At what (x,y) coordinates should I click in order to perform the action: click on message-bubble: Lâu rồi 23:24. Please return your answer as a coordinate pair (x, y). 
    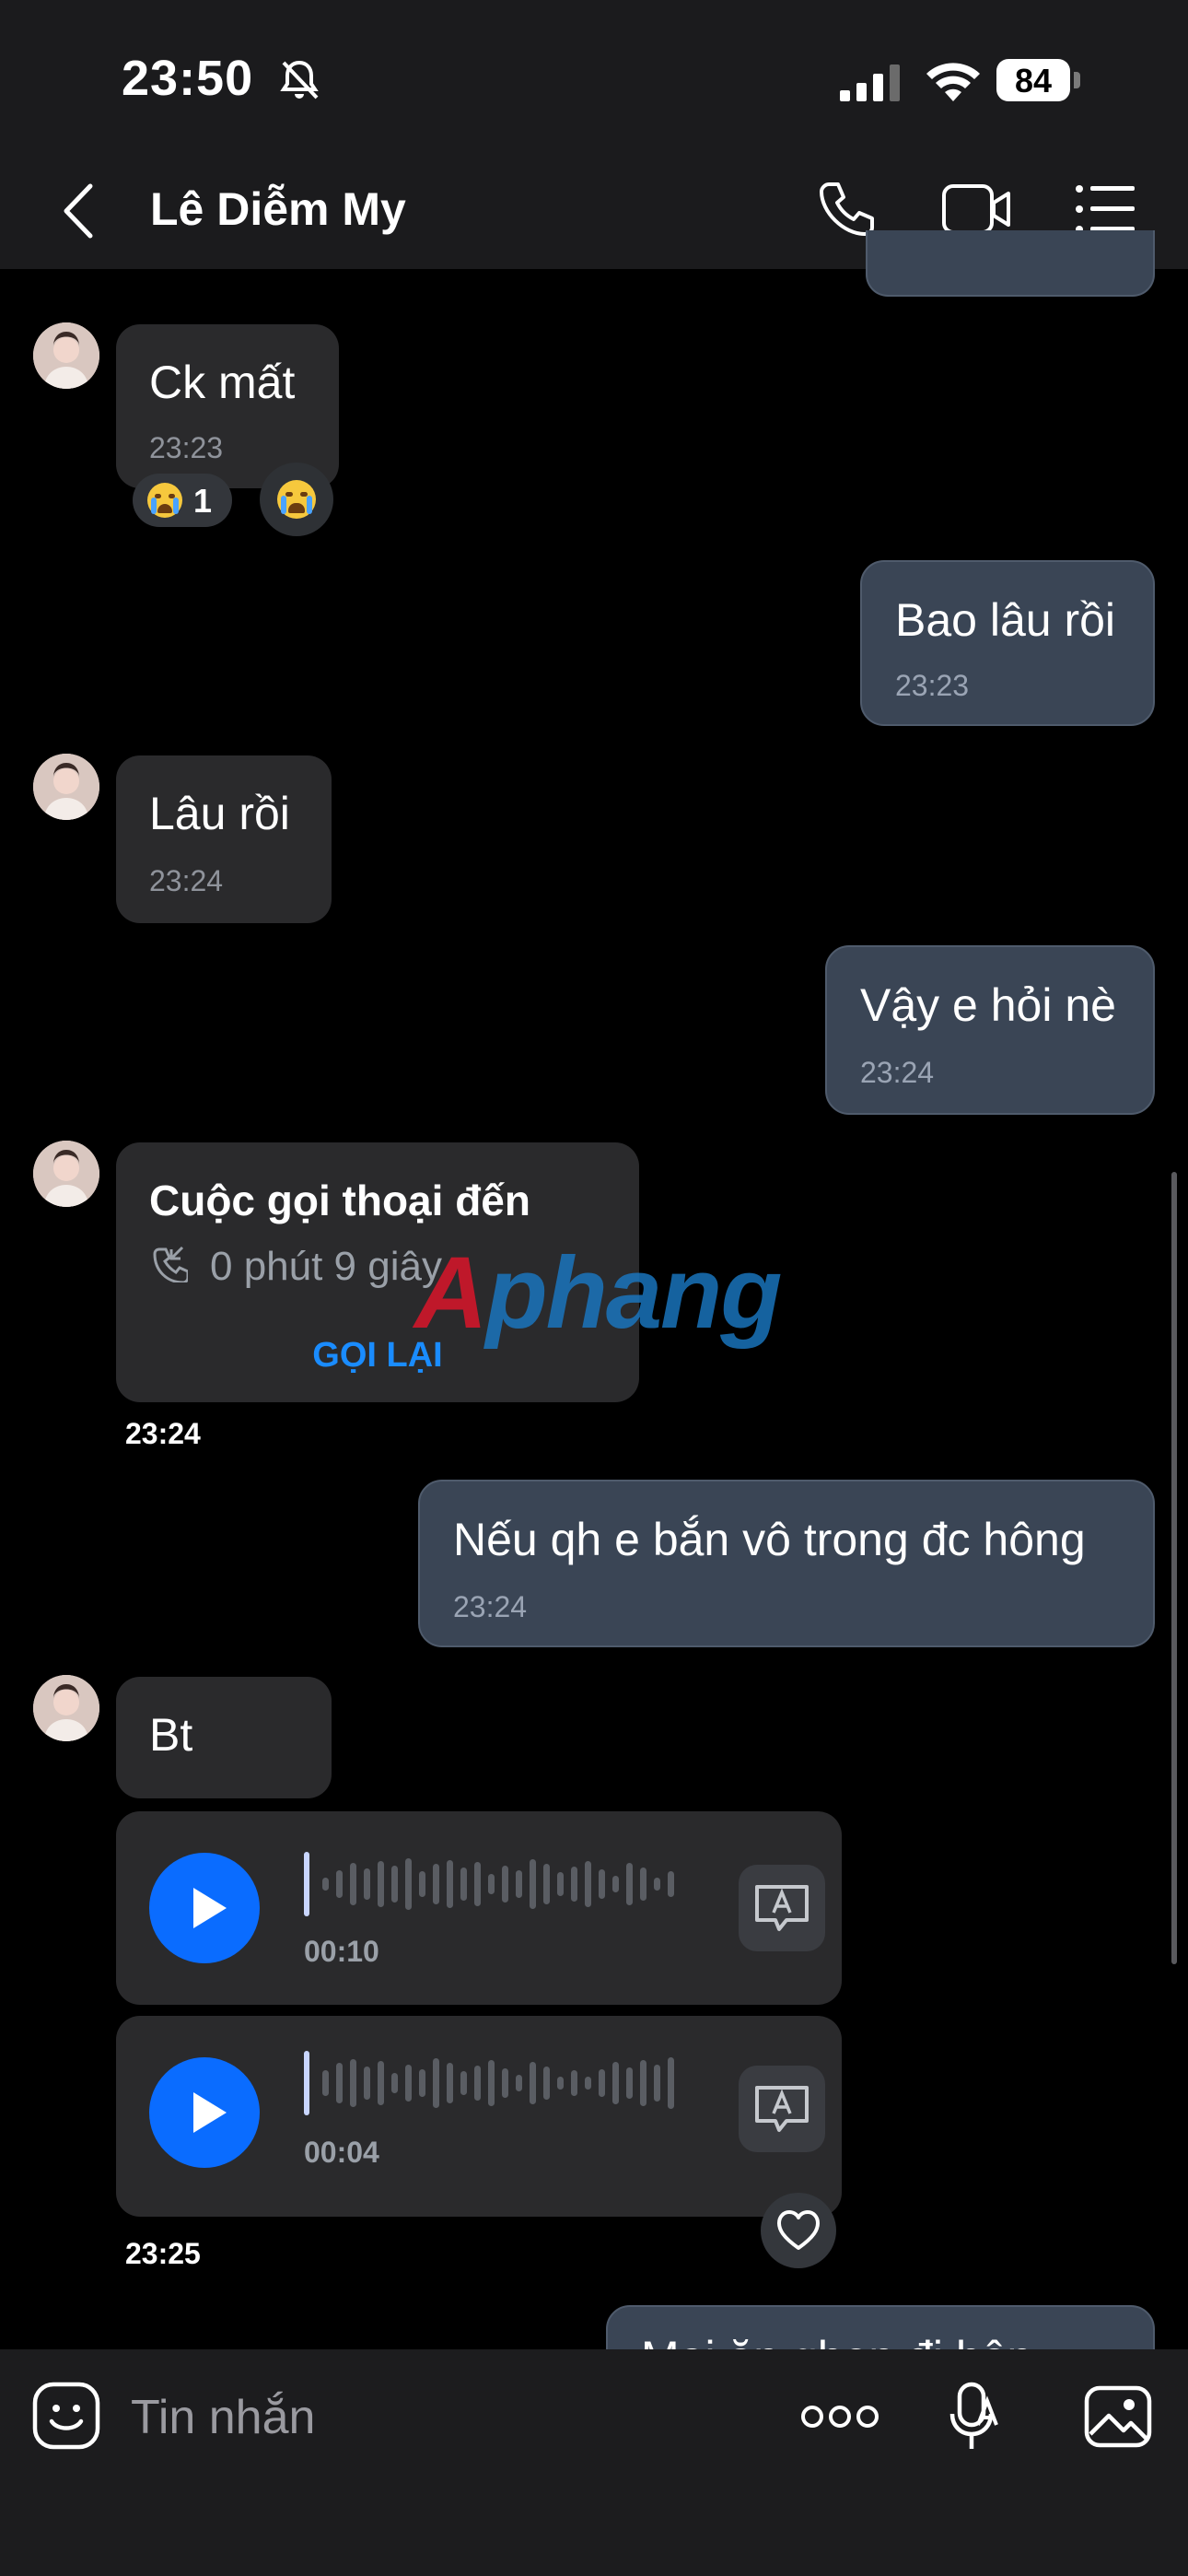
    Looking at the image, I should click on (224, 839).